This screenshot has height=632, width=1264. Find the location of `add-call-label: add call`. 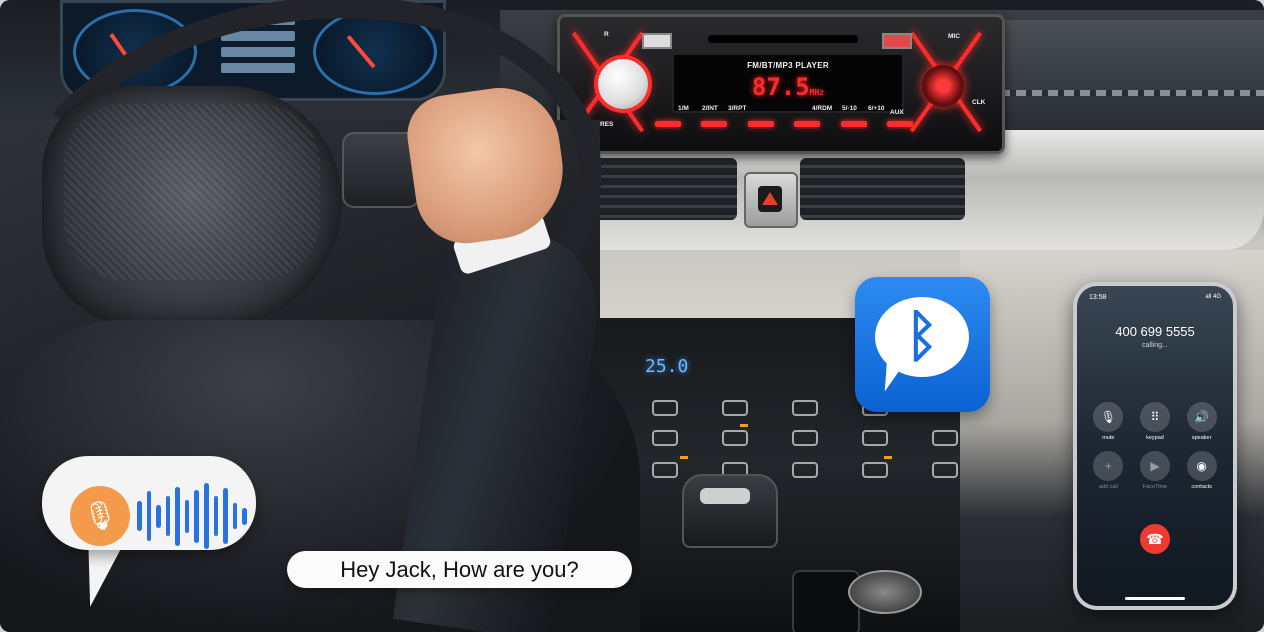

add-call-label: add call is located at coordinates (1108, 487).